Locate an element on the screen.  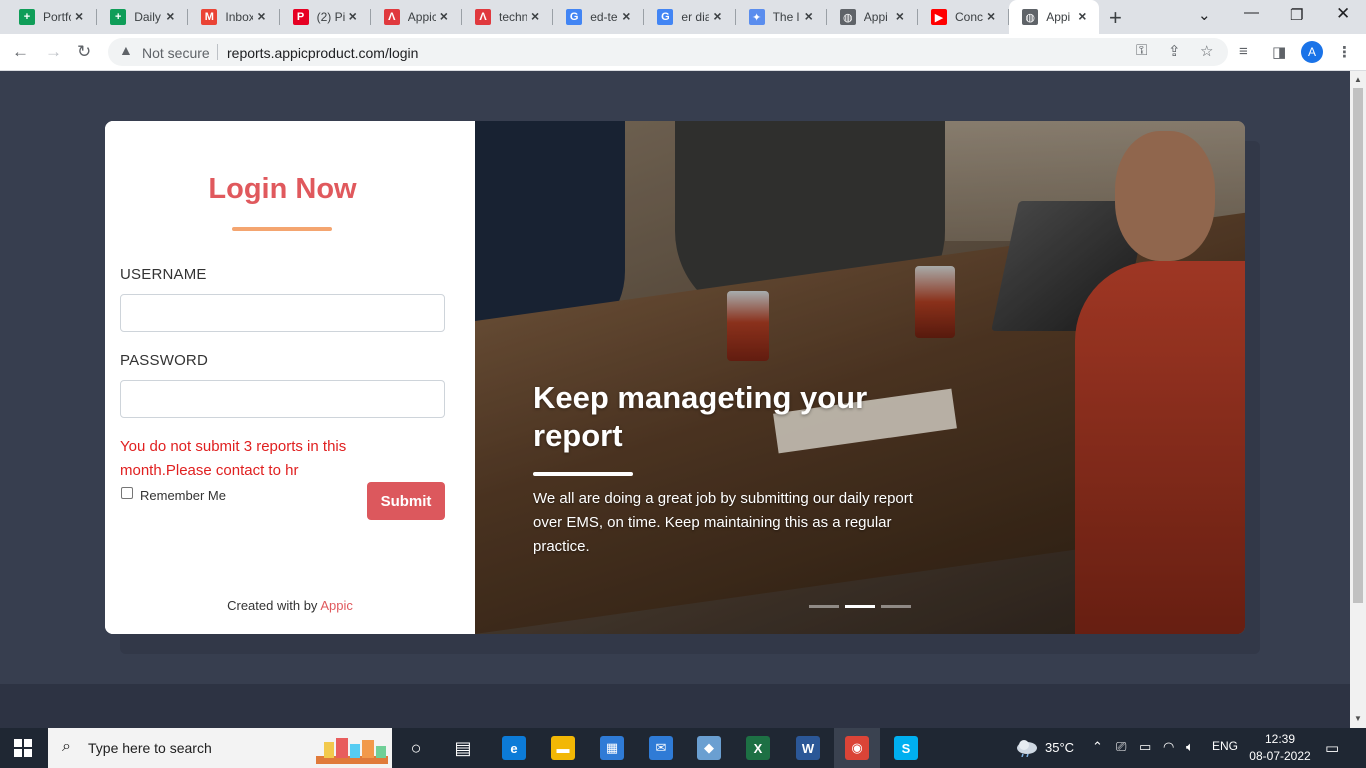
tab-title: er dia is located at coordinates (695, 17).